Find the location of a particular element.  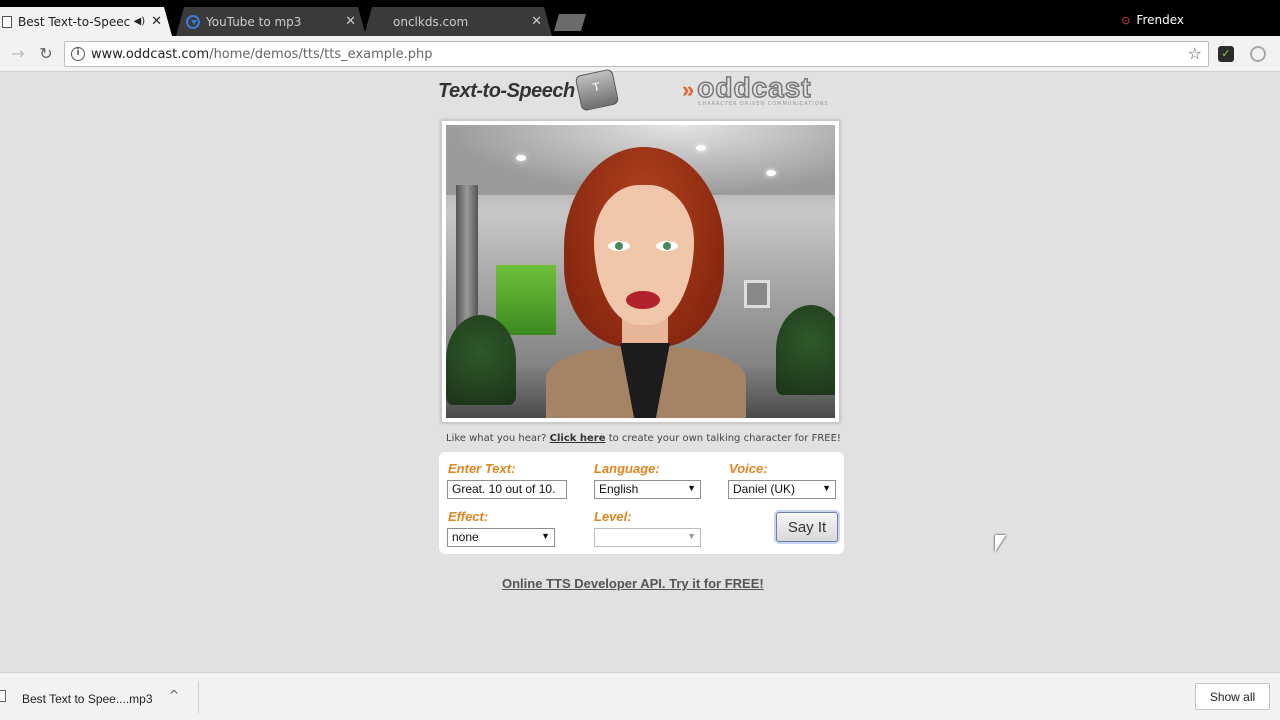

effect-label: Effect: is located at coordinates (468, 516).